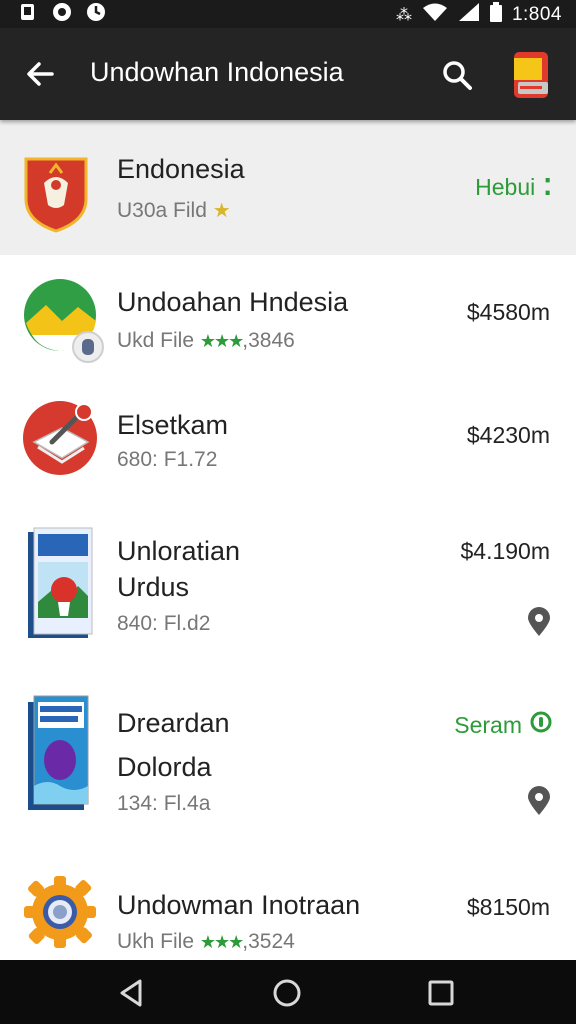  Describe the element at coordinates (508, 435) in the screenshot. I see `item-price: $4230m` at that location.